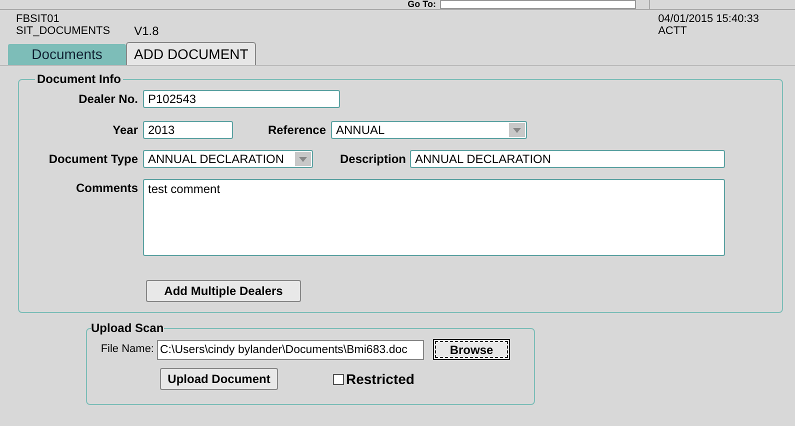  Describe the element at coordinates (290, 350) in the screenshot. I see `file-name-field: C:\Users\cindy bylander\Documents\Bmi683.doc` at that location.